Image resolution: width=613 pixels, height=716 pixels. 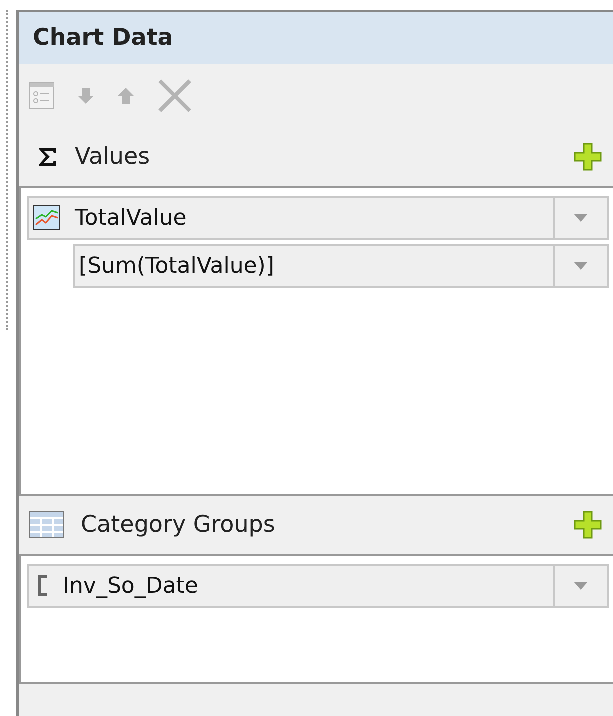 What do you see at coordinates (318, 218) in the screenshot?
I see `field-dropdown: TotalValue` at bounding box center [318, 218].